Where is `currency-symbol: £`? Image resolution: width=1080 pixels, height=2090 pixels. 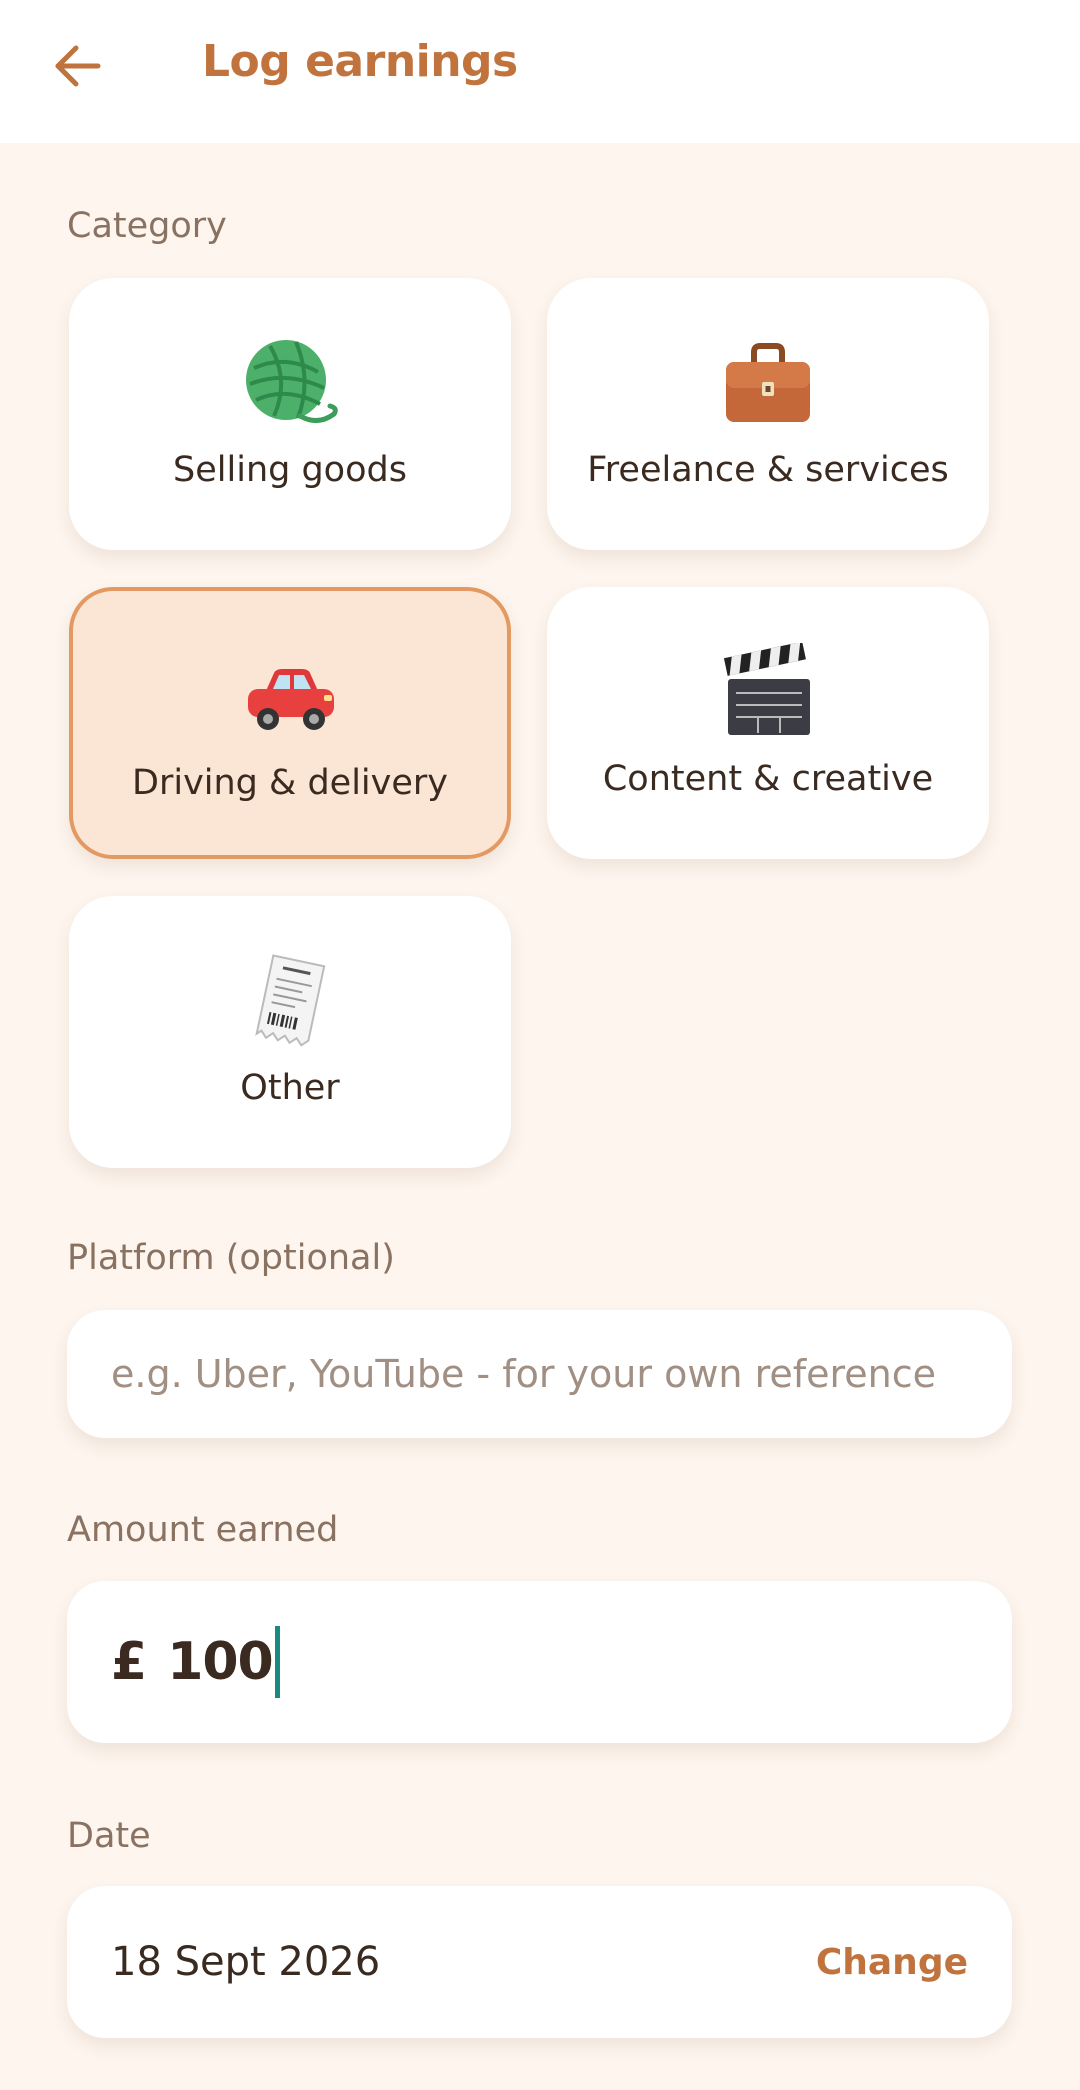
currency-symbol: £ is located at coordinates (129, 1662).